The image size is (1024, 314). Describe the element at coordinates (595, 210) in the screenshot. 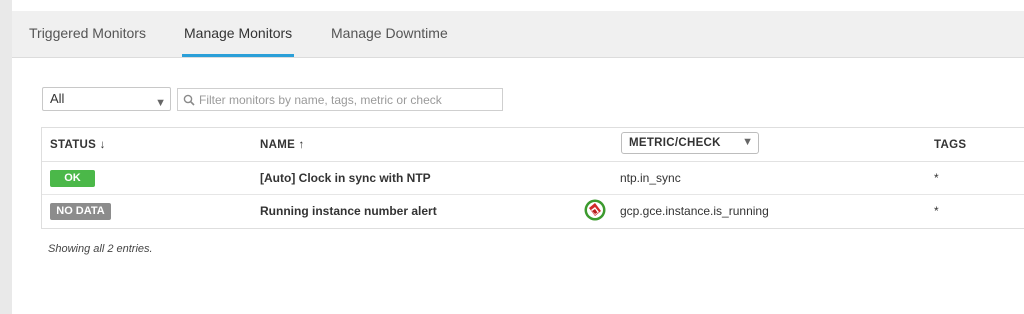

I see `user-avatar-icon` at that location.